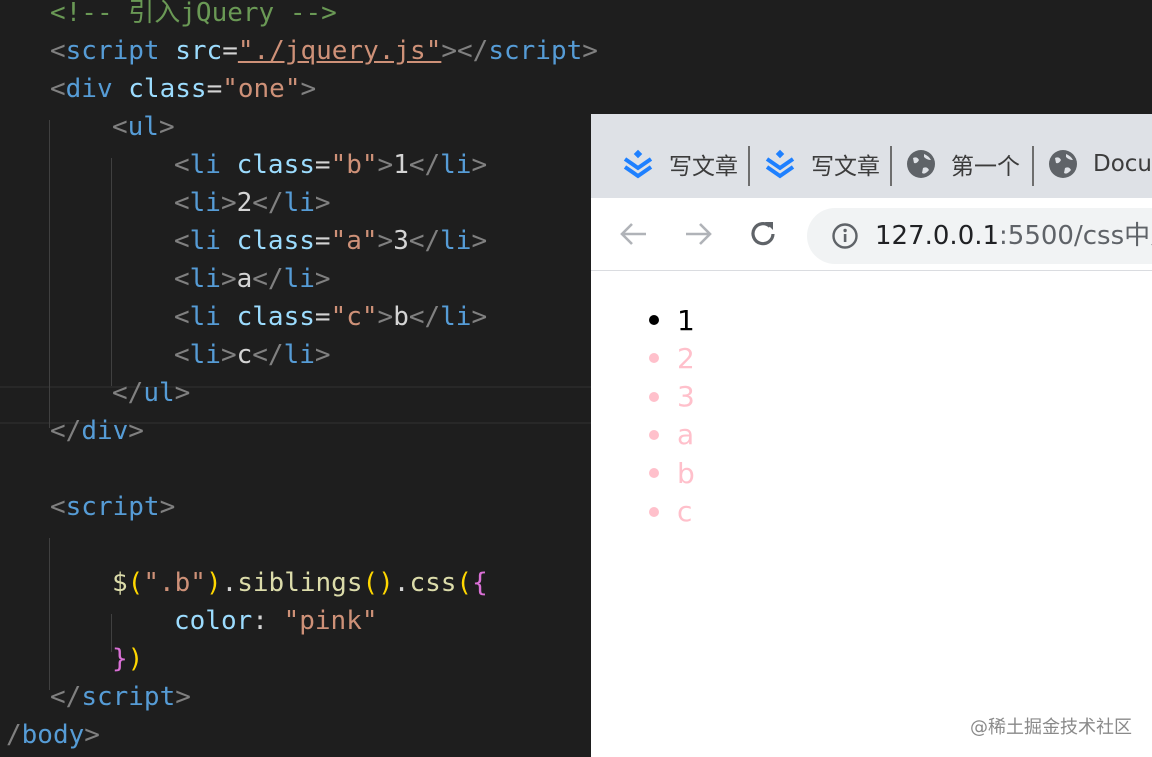  I want to click on code-token: a, so click(244, 279).